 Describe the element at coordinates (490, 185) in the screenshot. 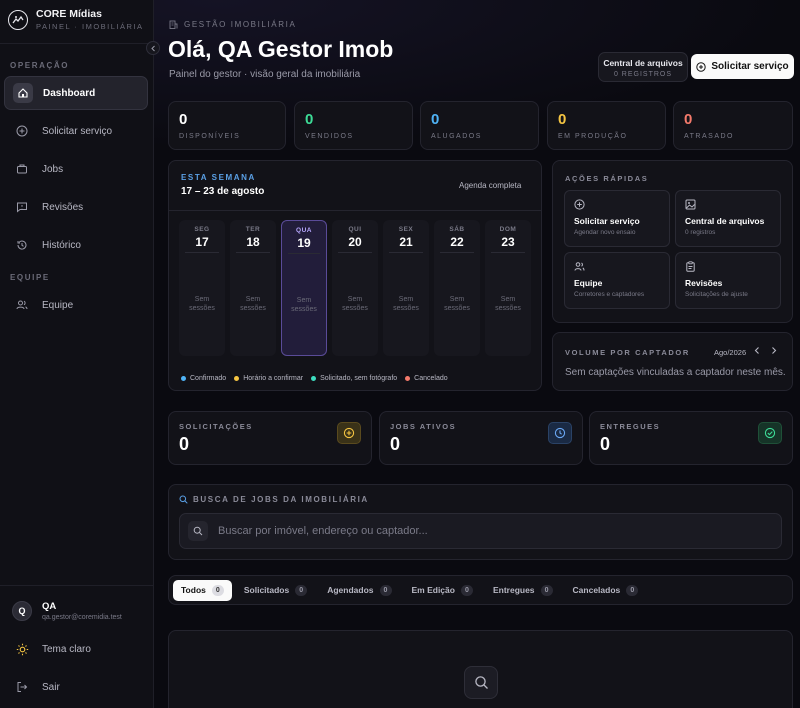

I see `full-agenda-link: Agenda completa` at that location.